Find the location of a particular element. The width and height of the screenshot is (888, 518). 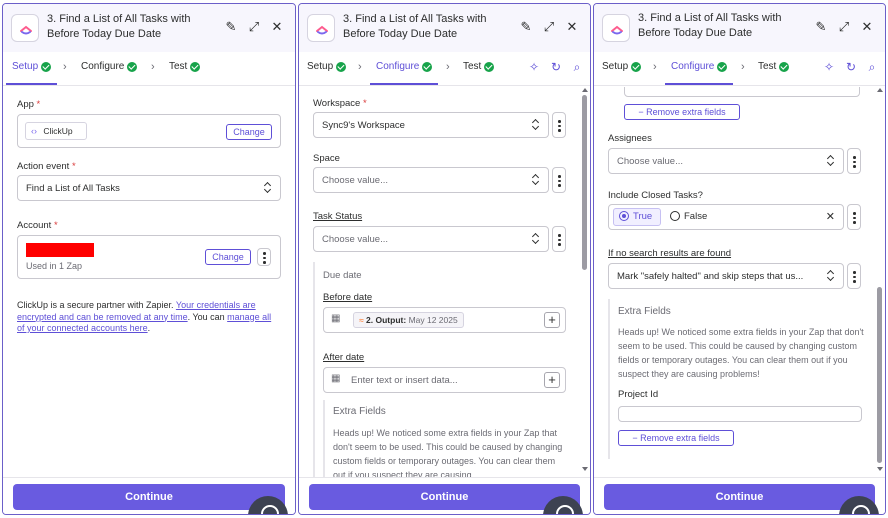

workspace-select: Sync9's Workspace is located at coordinates (431, 125).